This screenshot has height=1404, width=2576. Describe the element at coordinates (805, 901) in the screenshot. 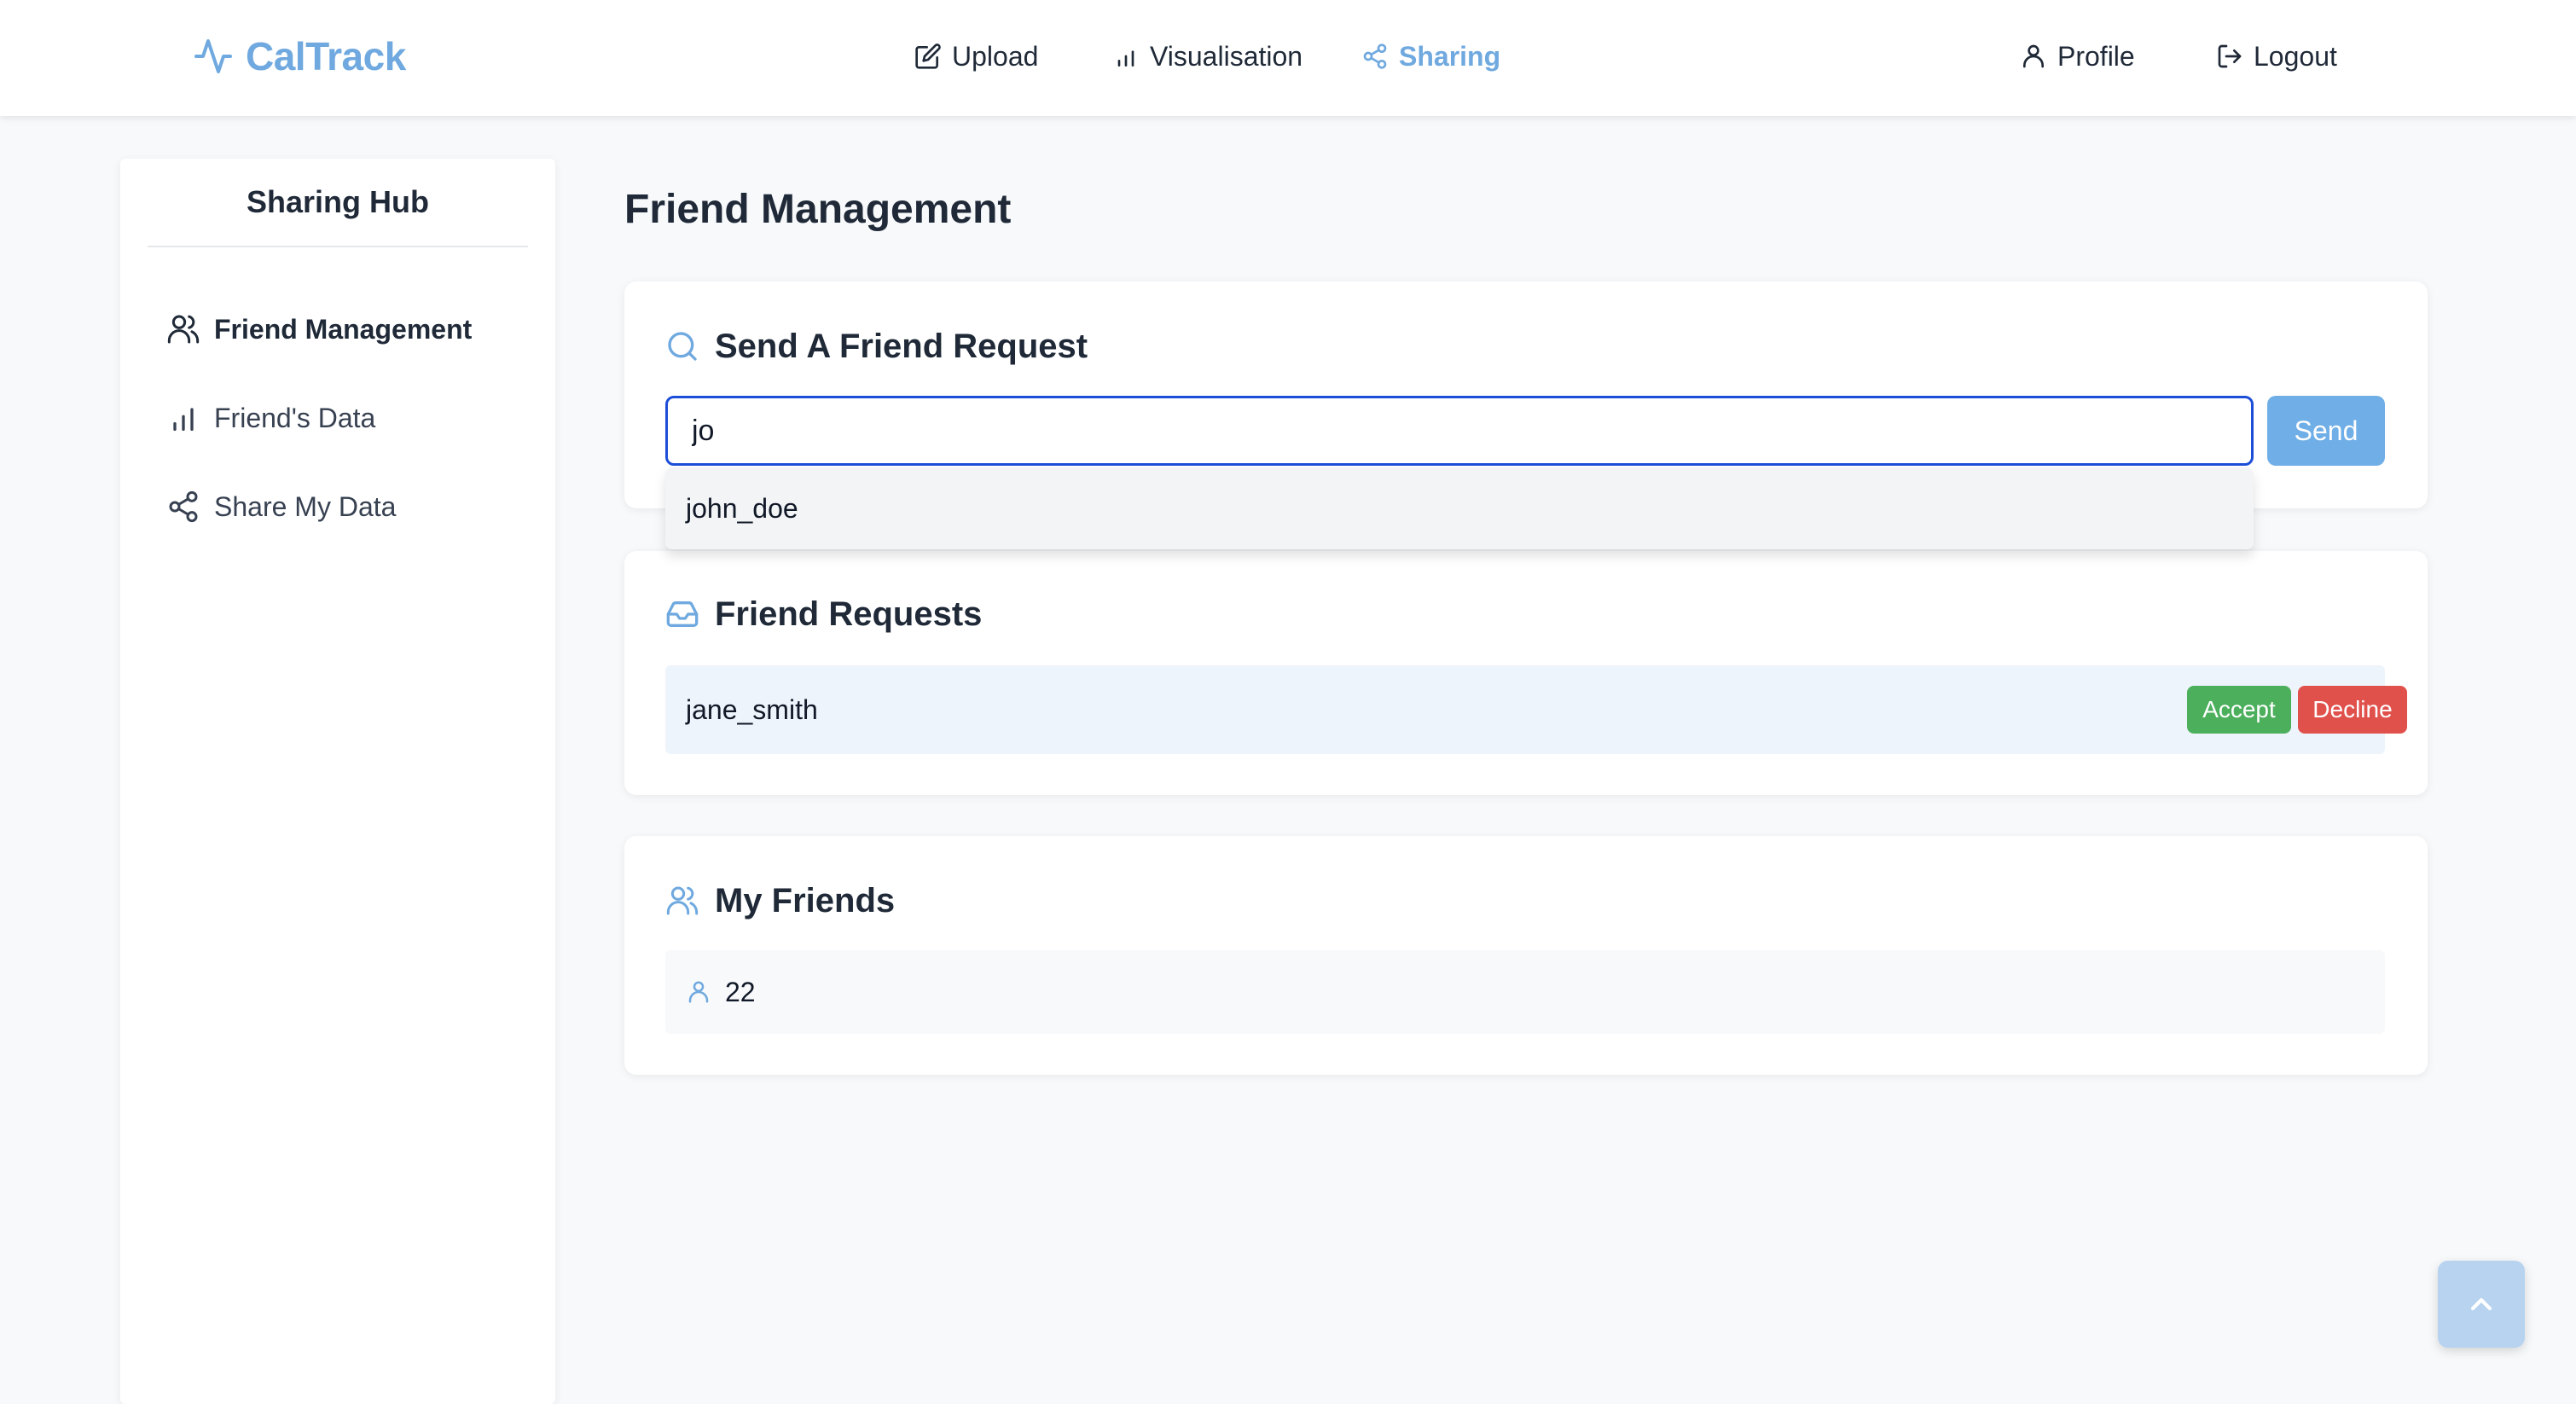

I see `my-friends-title: My Friends` at that location.